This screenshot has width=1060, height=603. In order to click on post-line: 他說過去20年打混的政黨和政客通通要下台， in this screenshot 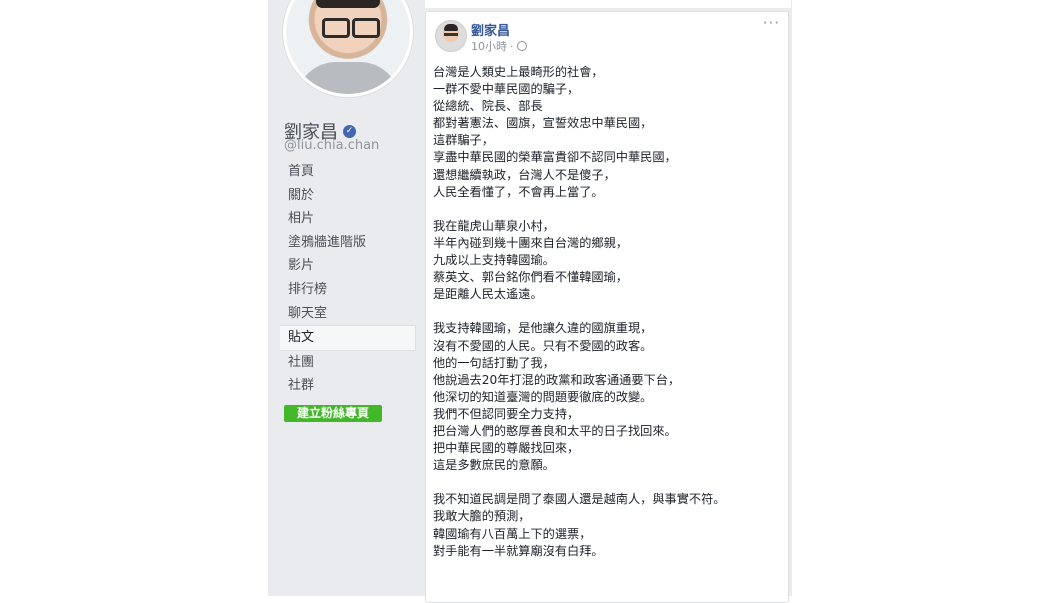, I will do `click(557, 379)`.